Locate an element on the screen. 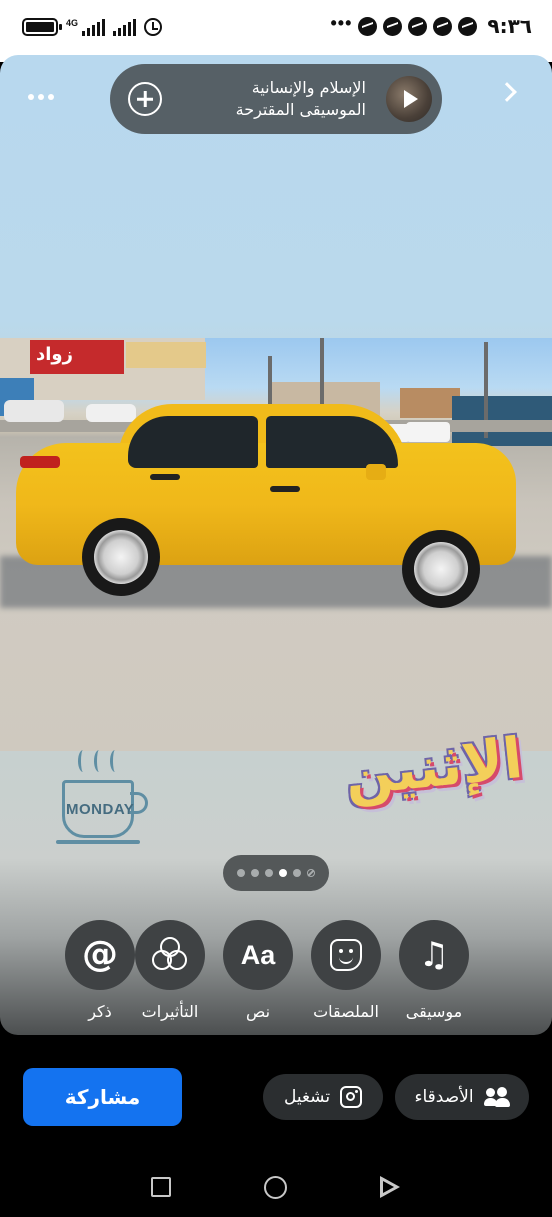  rear-wheel is located at coordinates (121, 557).